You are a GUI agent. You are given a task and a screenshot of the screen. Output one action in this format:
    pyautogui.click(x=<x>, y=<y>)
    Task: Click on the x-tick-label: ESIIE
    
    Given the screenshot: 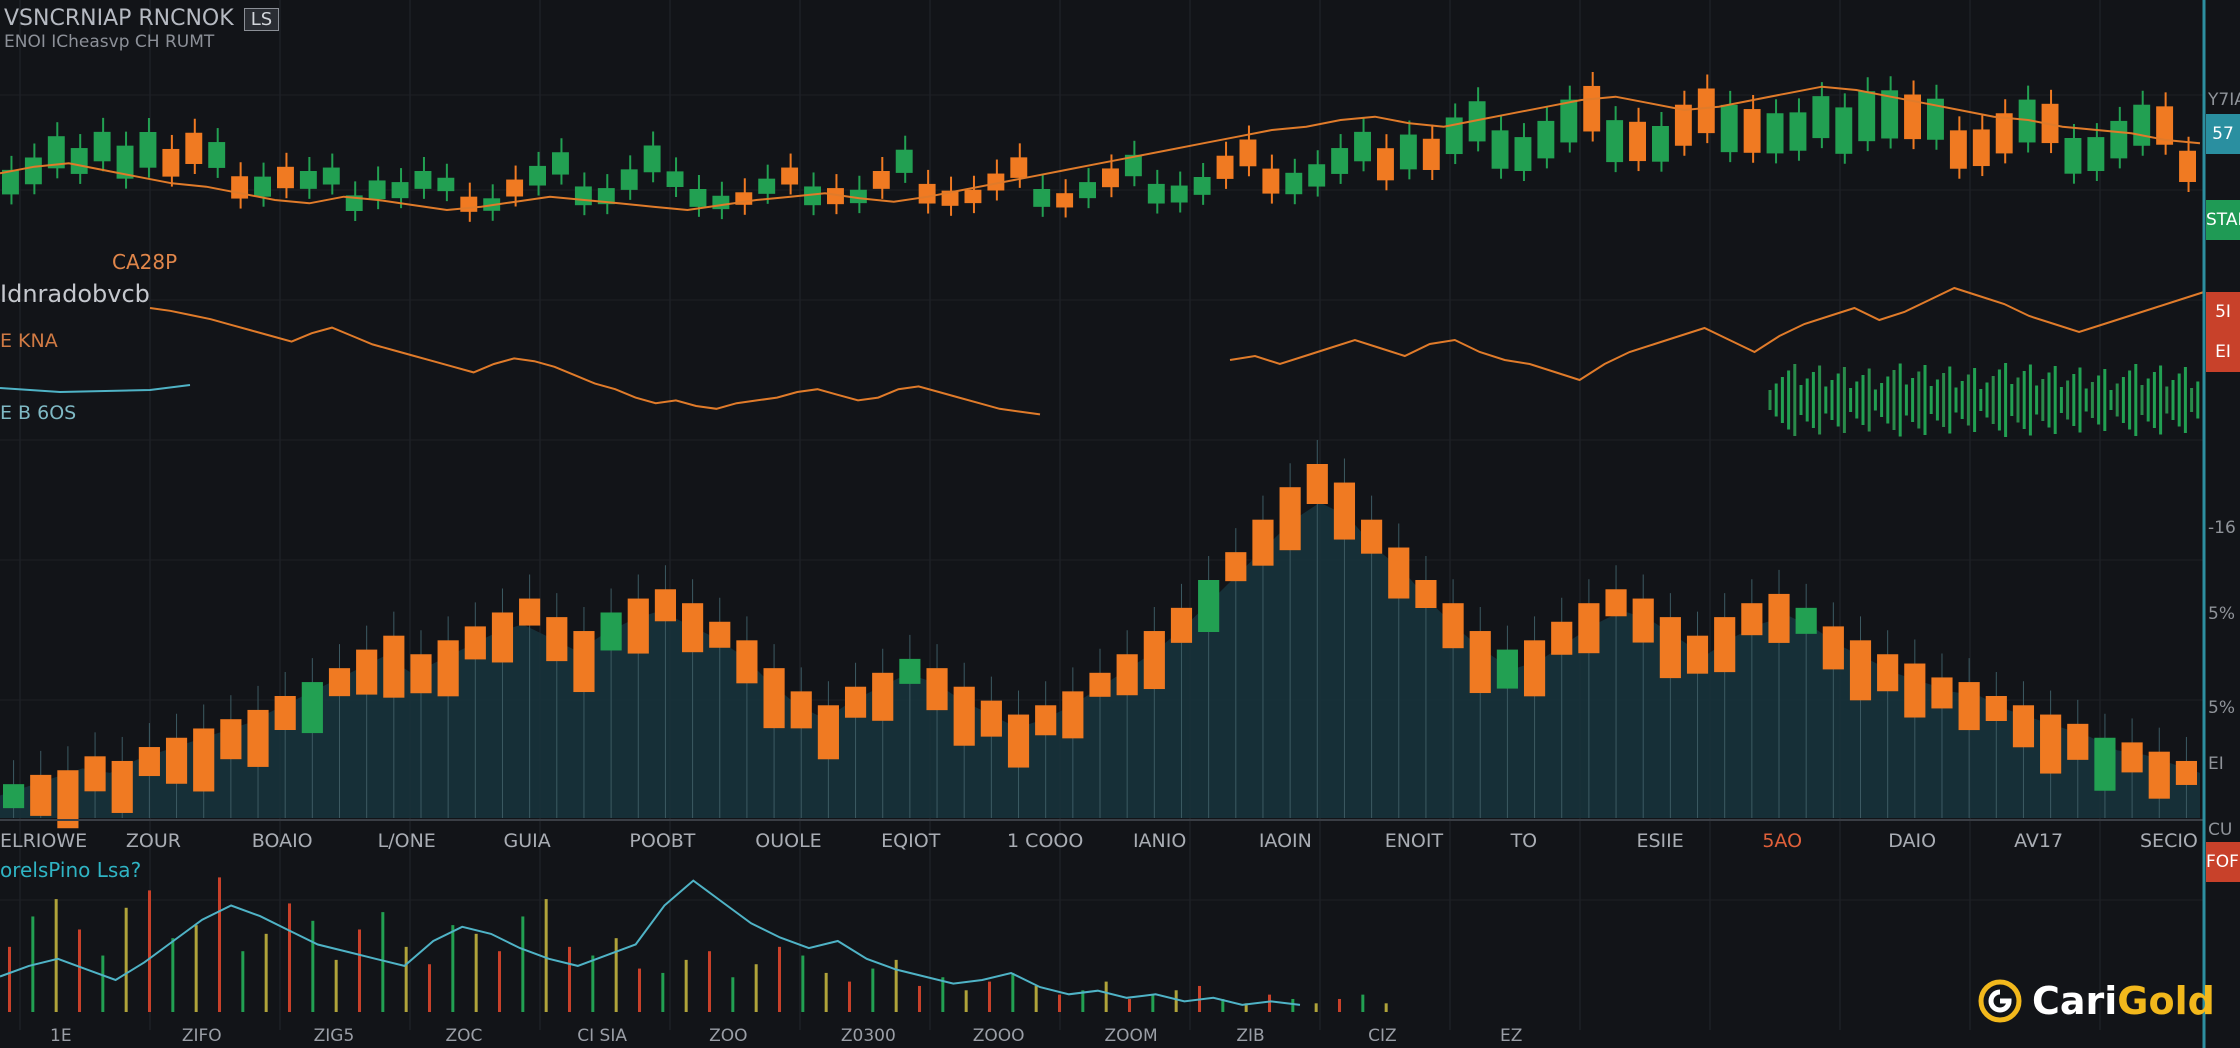 What is the action you would take?
    pyautogui.click(x=1660, y=841)
    